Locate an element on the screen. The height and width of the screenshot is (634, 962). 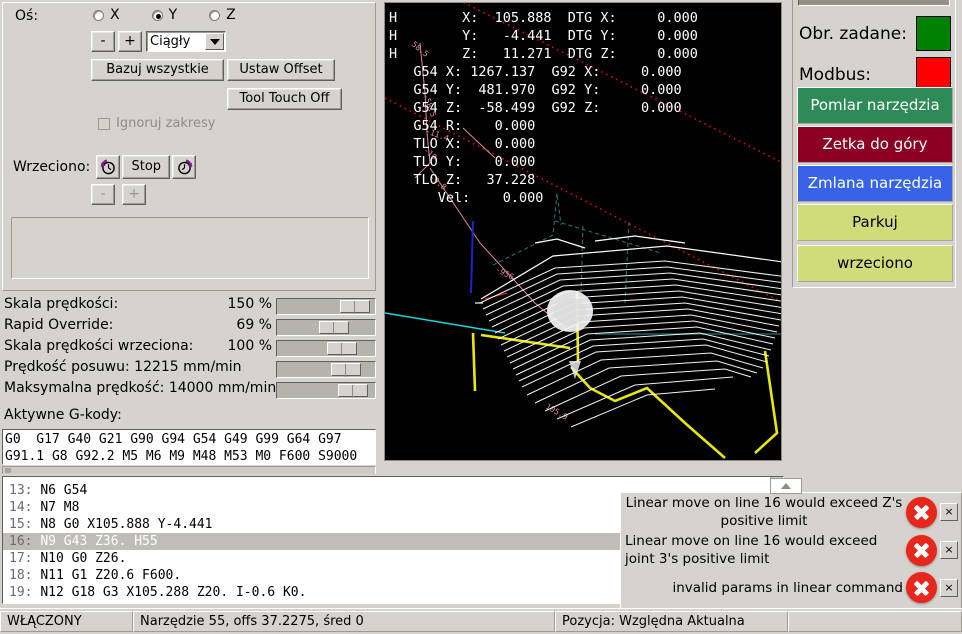
line-code: N10 G0 Z26. is located at coordinates (83, 558).